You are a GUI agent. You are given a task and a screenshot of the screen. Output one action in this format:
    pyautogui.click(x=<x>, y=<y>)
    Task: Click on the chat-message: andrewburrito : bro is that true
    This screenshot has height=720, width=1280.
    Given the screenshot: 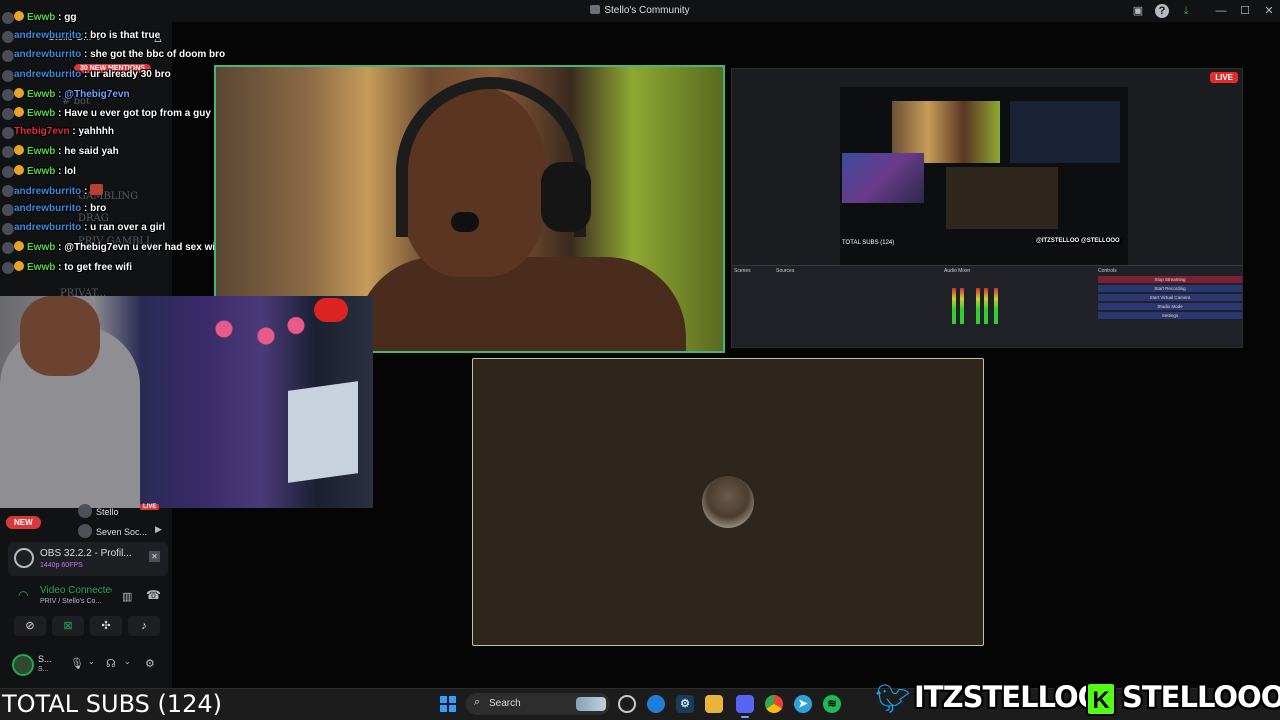 What is the action you would take?
    pyautogui.click(x=87, y=35)
    